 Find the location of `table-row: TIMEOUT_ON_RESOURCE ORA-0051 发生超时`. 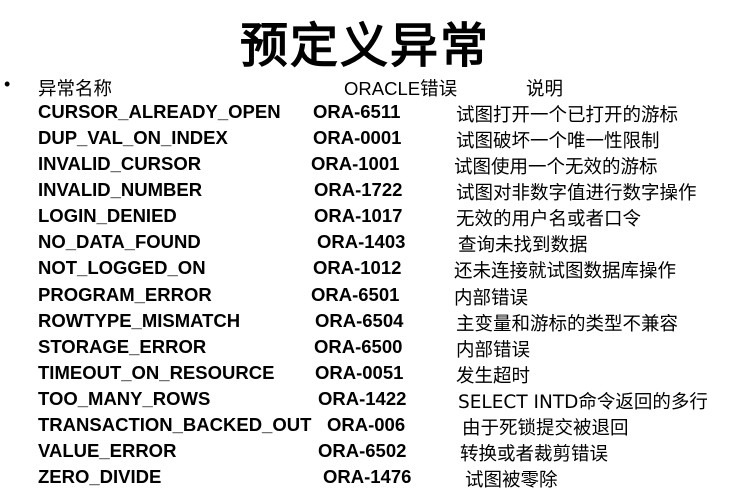

table-row: TIMEOUT_ON_RESOURCE ORA-0051 发生超时 is located at coordinates (377, 375).